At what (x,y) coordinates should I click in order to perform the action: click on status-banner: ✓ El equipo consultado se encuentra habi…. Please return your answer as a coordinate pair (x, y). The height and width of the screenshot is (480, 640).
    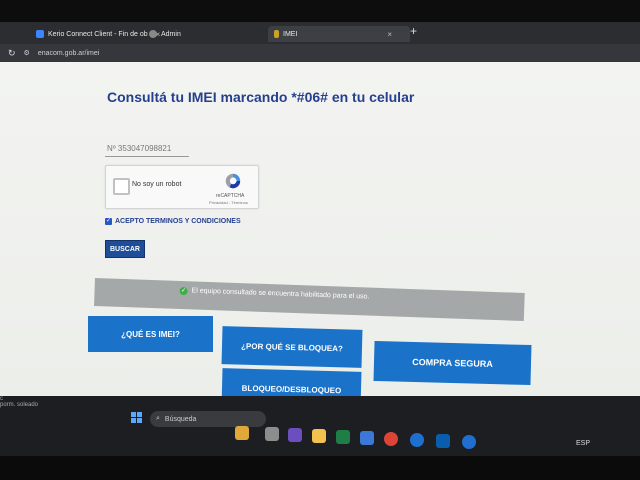
    Looking at the image, I should click on (309, 299).